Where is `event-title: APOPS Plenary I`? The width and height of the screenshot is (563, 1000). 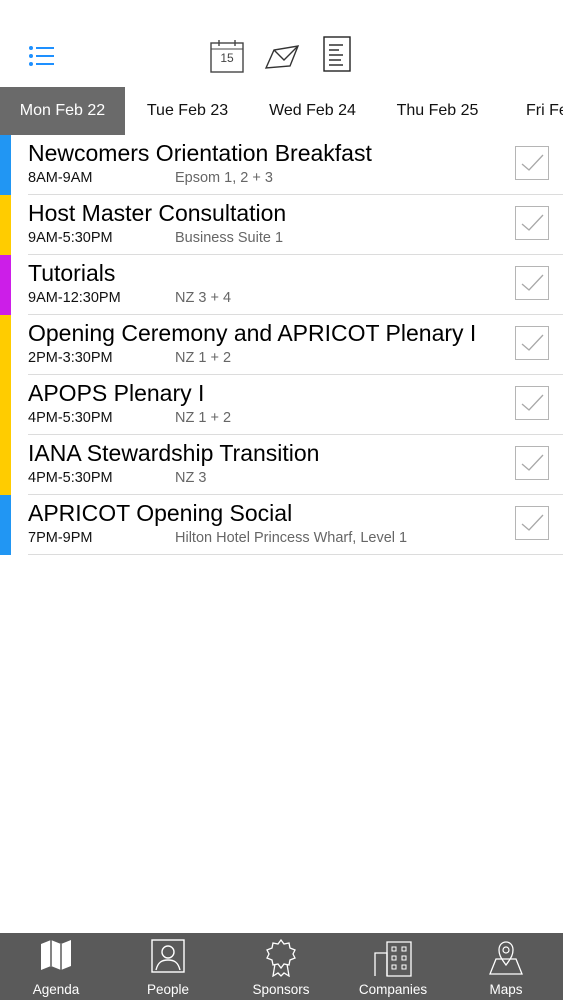
event-title: APOPS Plenary I is located at coordinates (116, 393).